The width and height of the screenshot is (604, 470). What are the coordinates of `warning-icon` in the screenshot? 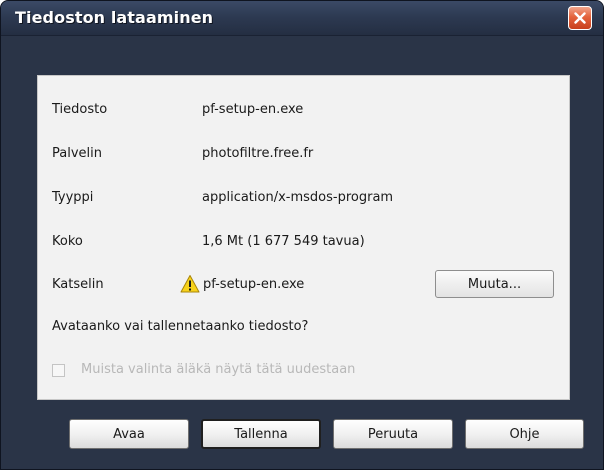 It's located at (190, 284).